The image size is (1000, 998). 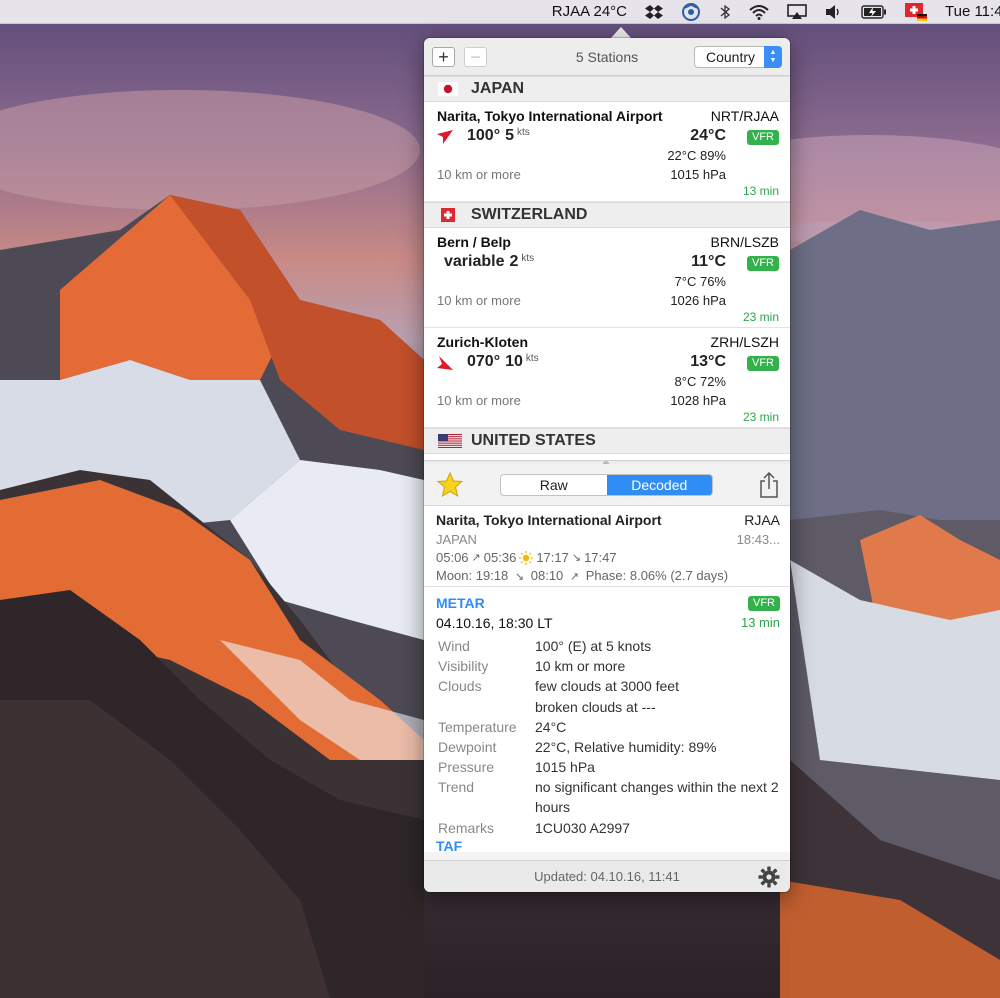 What do you see at coordinates (659, 485) in the screenshot?
I see `decoded-tab: Decoded` at bounding box center [659, 485].